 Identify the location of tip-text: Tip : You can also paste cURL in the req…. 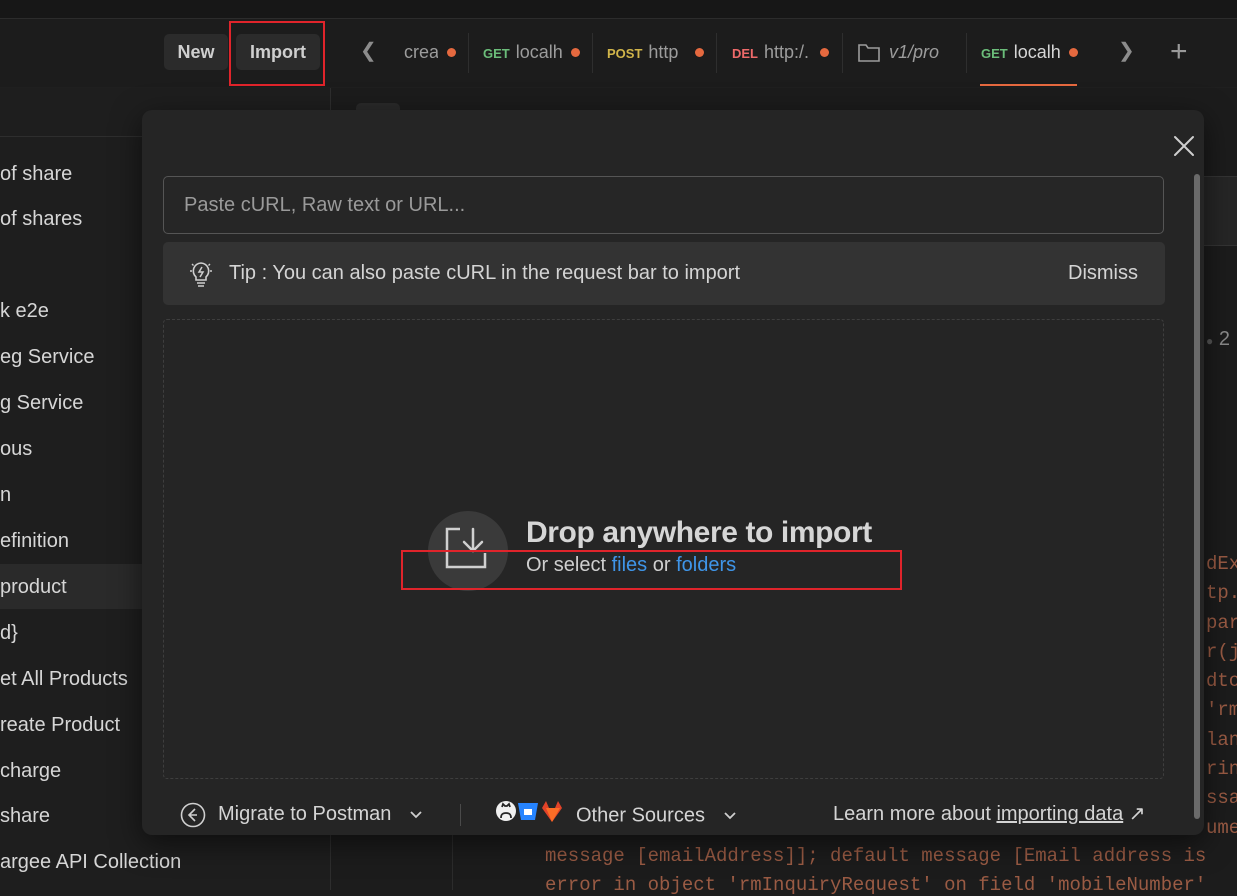
(485, 273).